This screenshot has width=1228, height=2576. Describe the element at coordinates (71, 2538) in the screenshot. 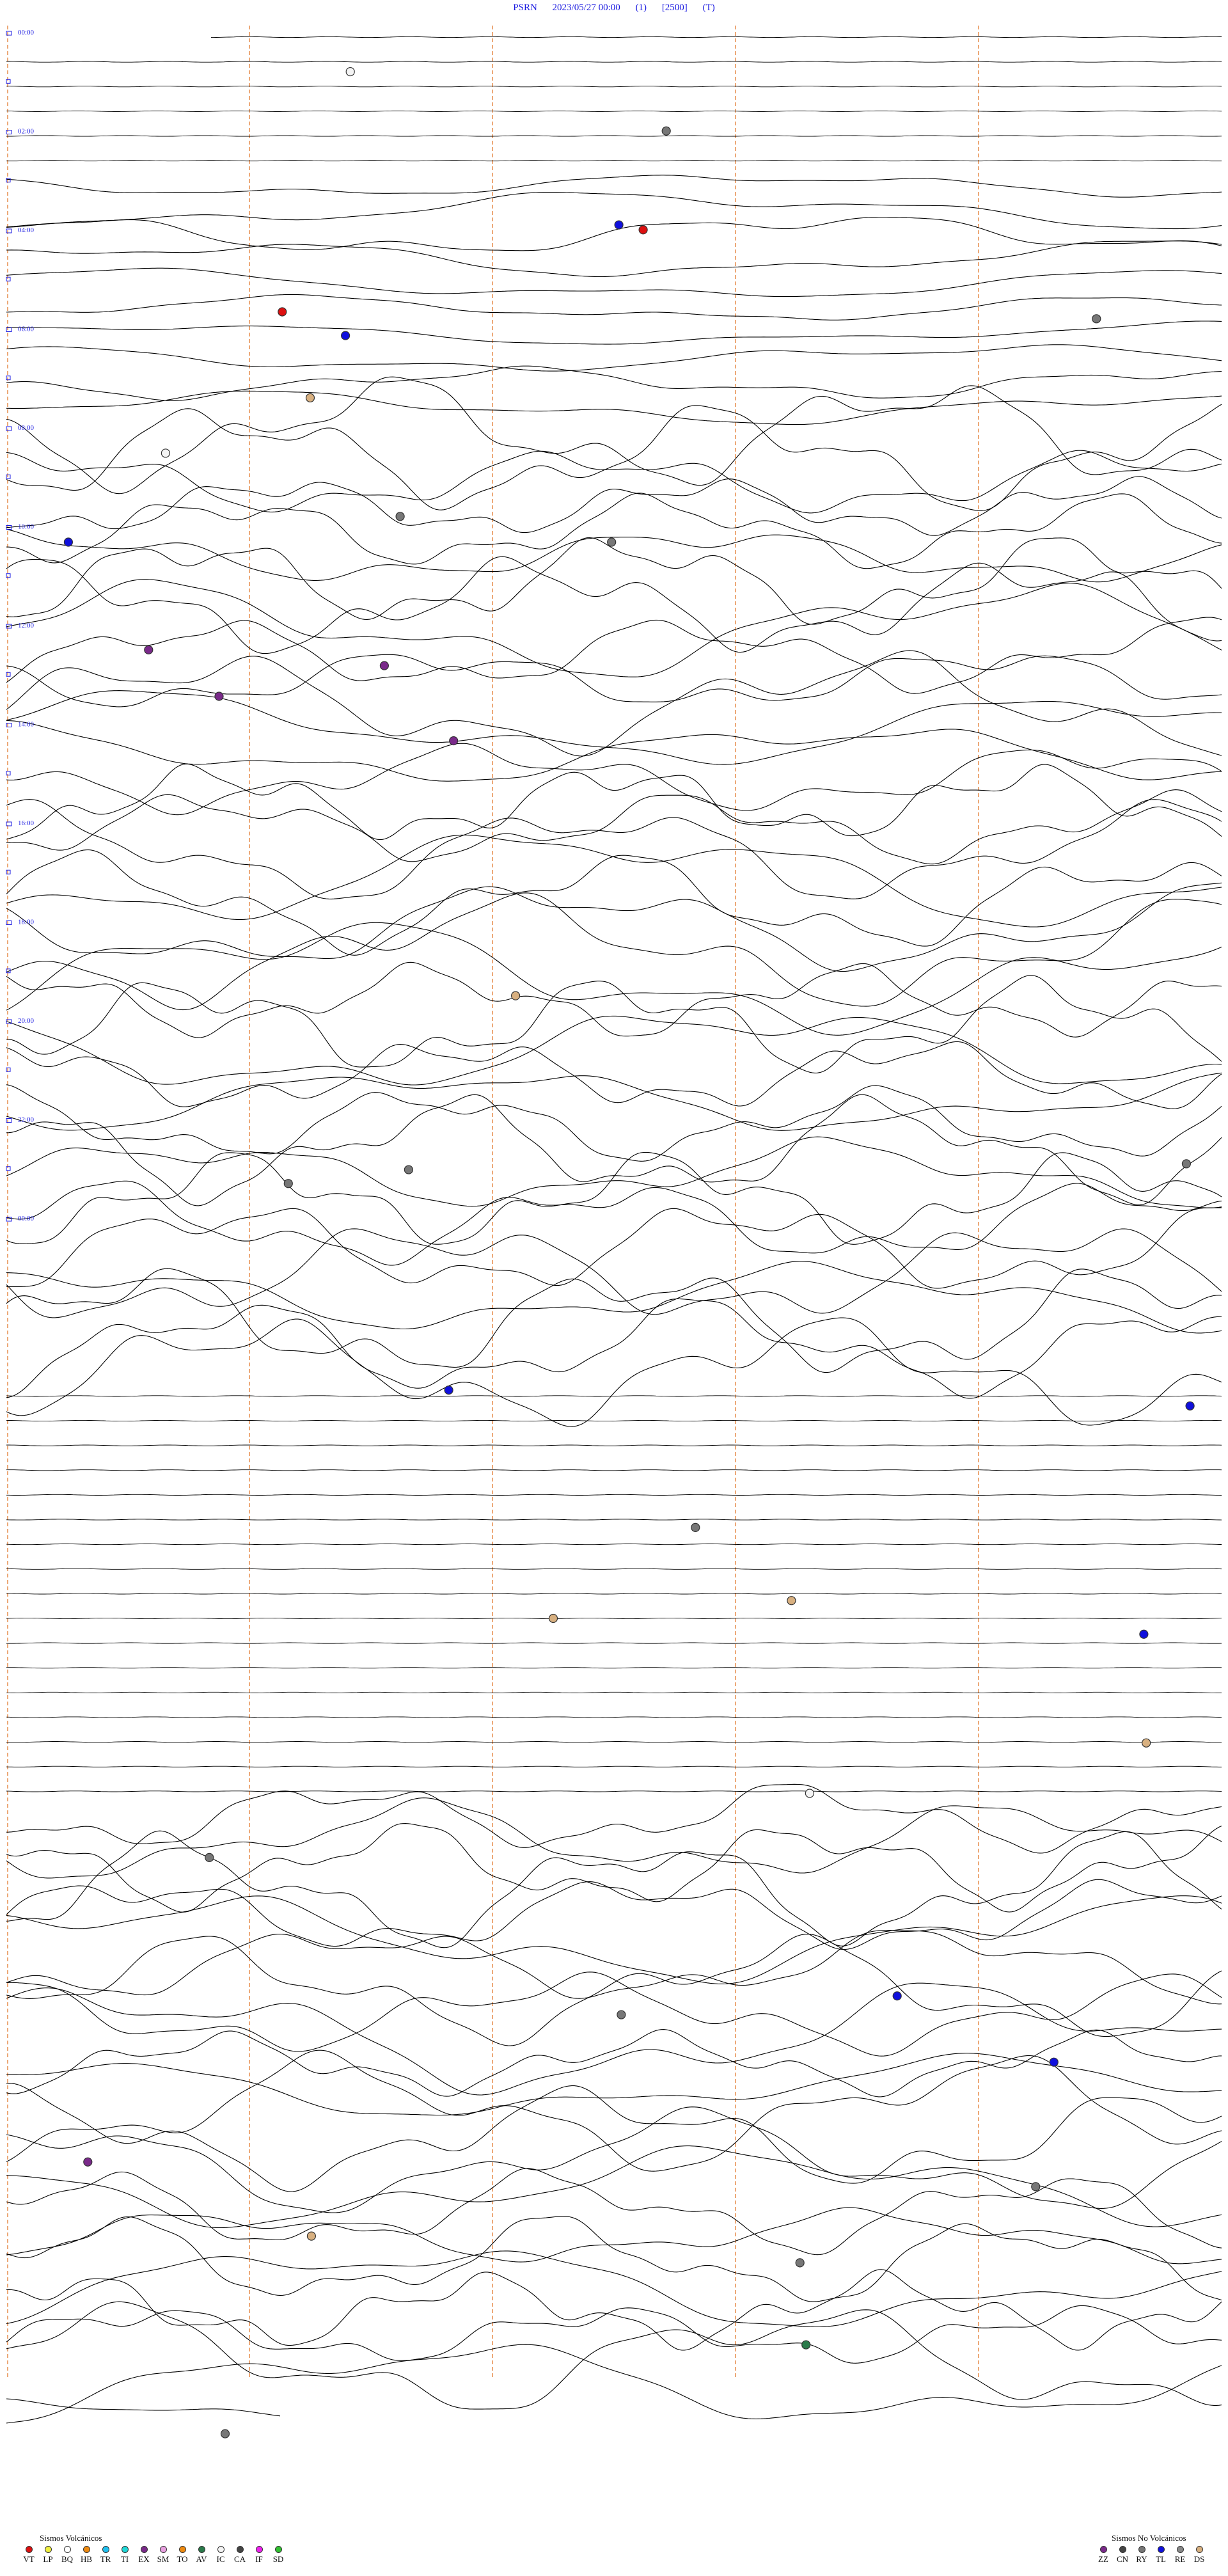

I see `legend-volcanic-title: Sismos Volcánicos` at that location.